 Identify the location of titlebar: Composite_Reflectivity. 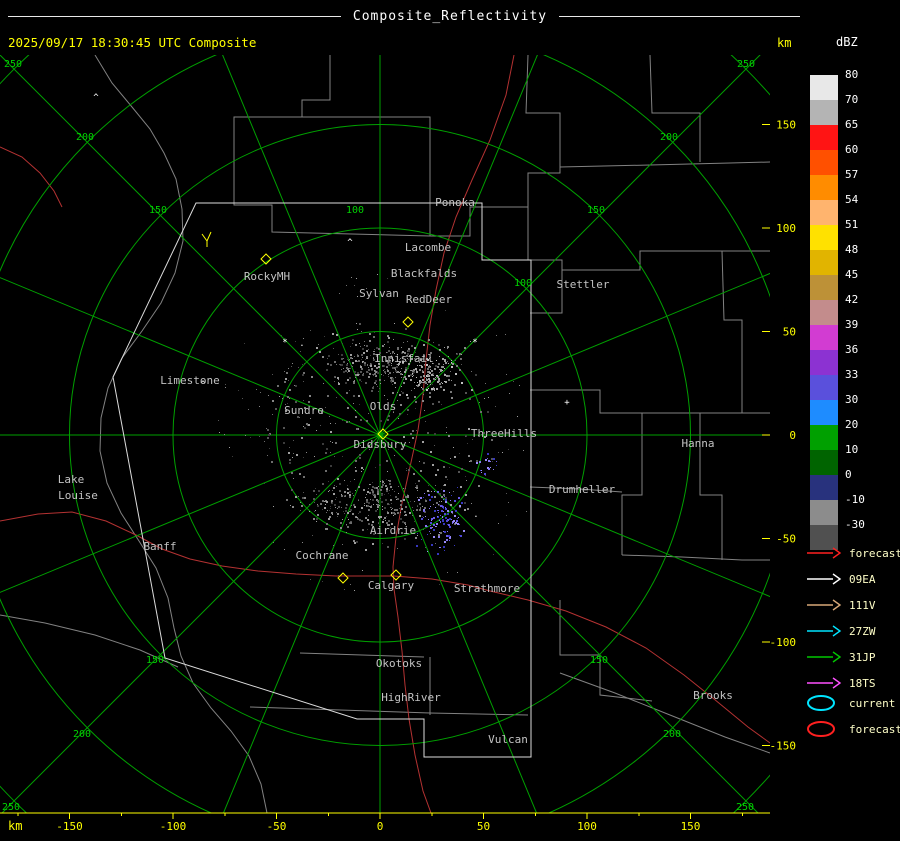
(450, 16).